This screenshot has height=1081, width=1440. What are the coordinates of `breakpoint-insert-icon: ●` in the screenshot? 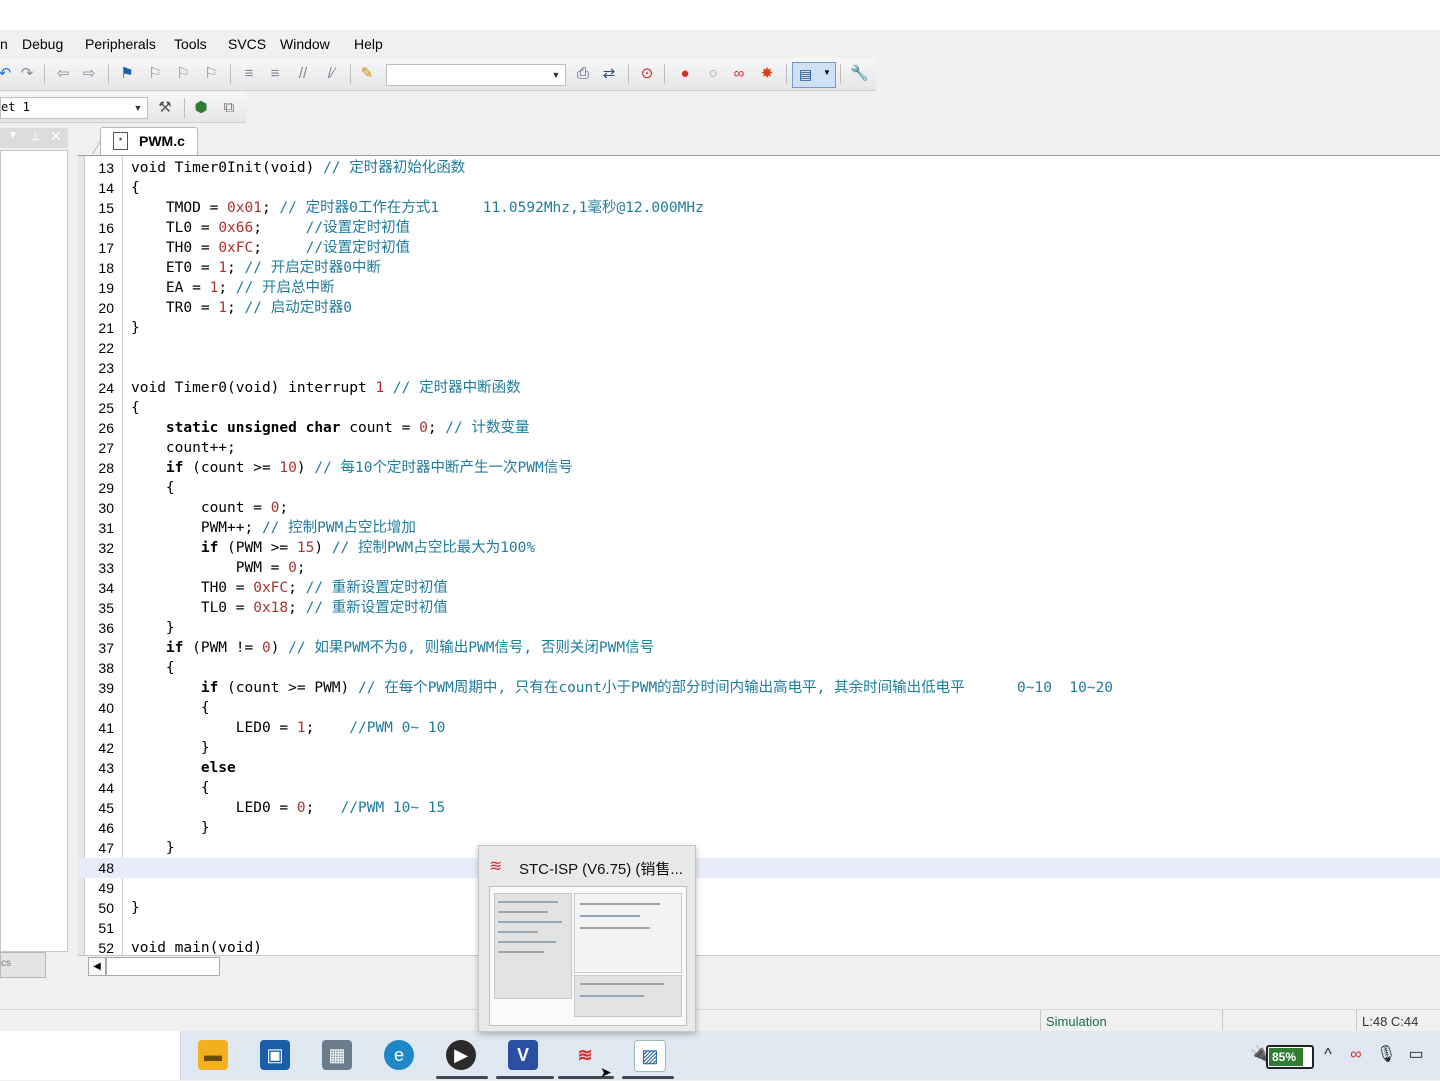 It's located at (685, 74).